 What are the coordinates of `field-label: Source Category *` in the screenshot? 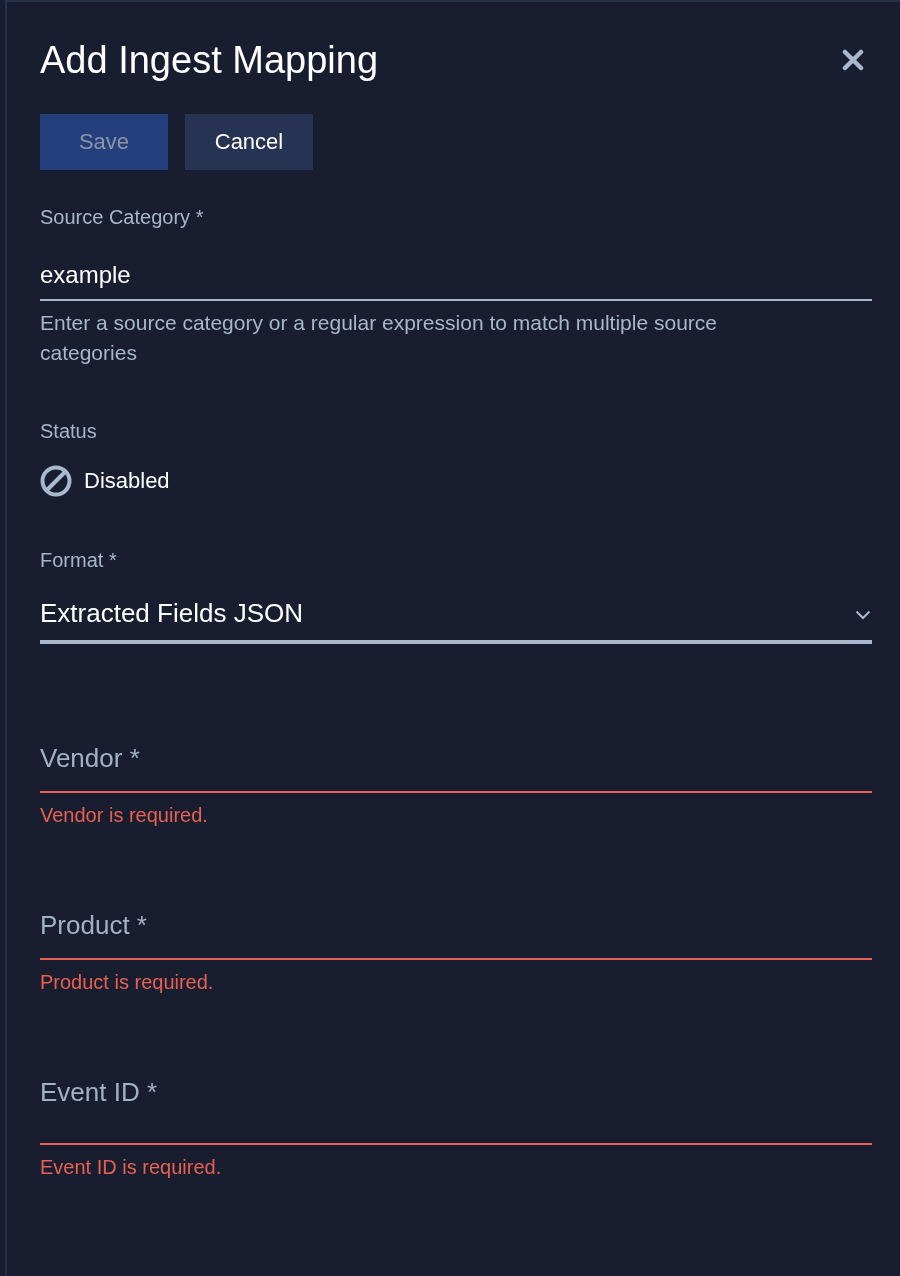 It's located at (122, 217).